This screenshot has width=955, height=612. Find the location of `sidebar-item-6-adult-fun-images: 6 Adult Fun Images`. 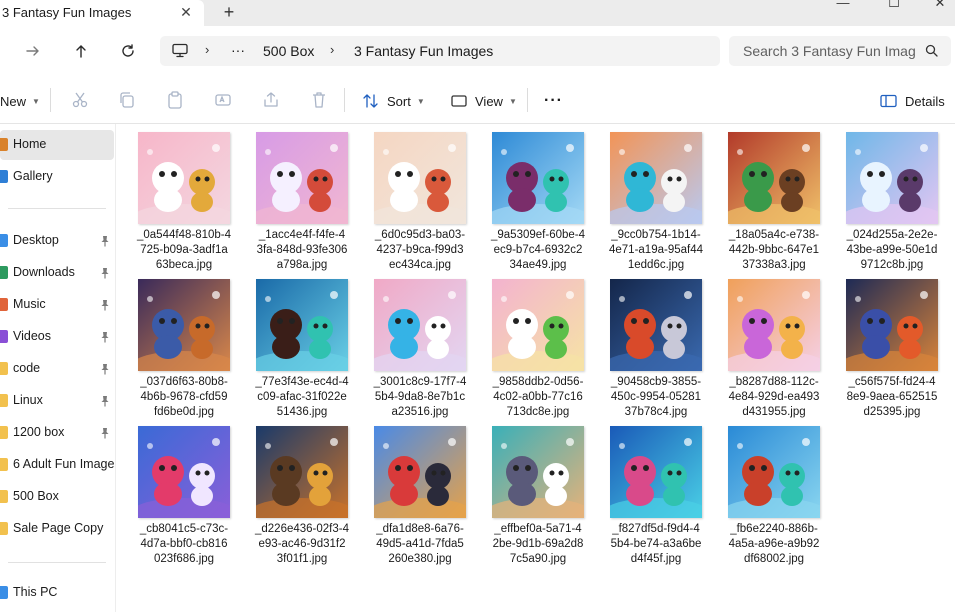

sidebar-item-6-adult-fun-images: 6 Adult Fun Images is located at coordinates (57, 465).